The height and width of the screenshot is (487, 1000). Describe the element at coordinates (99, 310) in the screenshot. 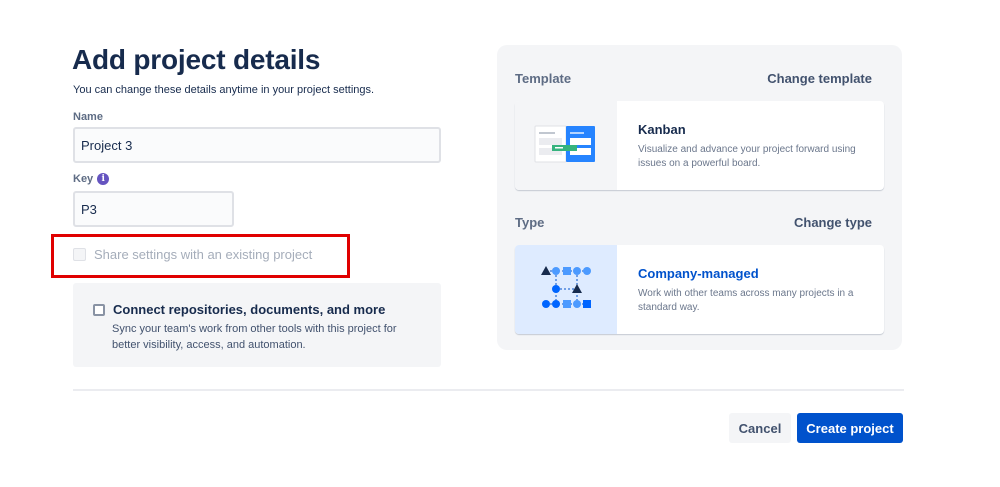

I see `connect-checkbox` at that location.